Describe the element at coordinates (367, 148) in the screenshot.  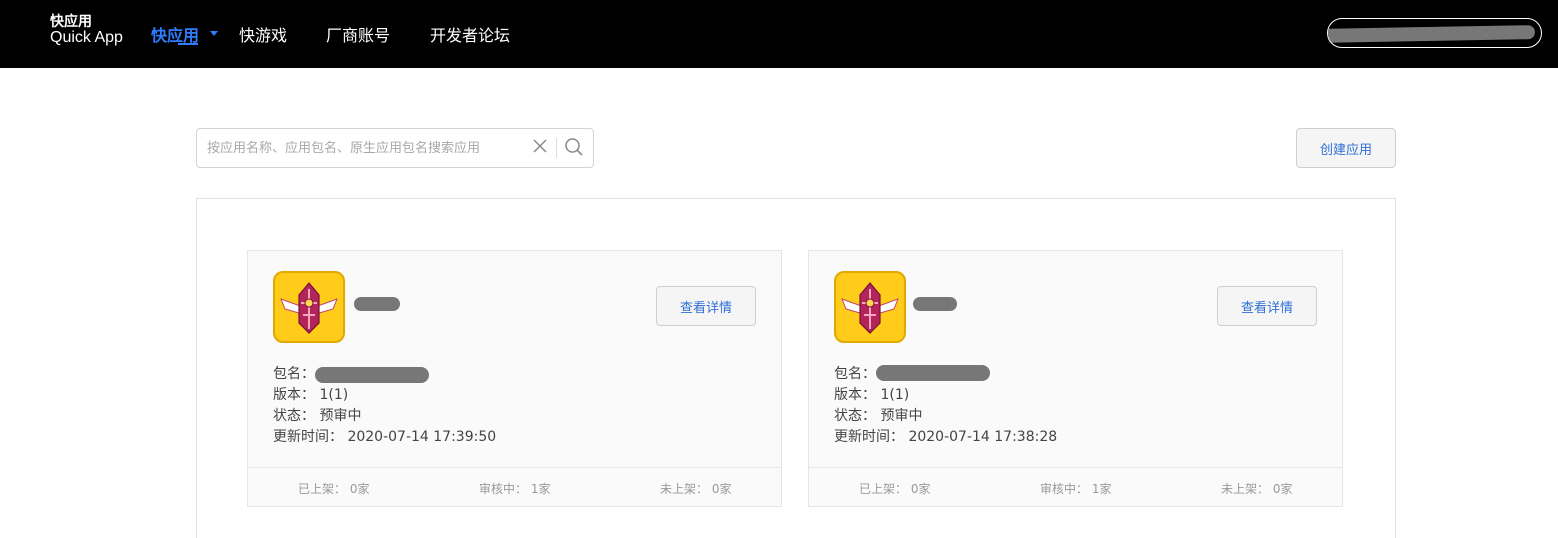
I see `search-input` at that location.